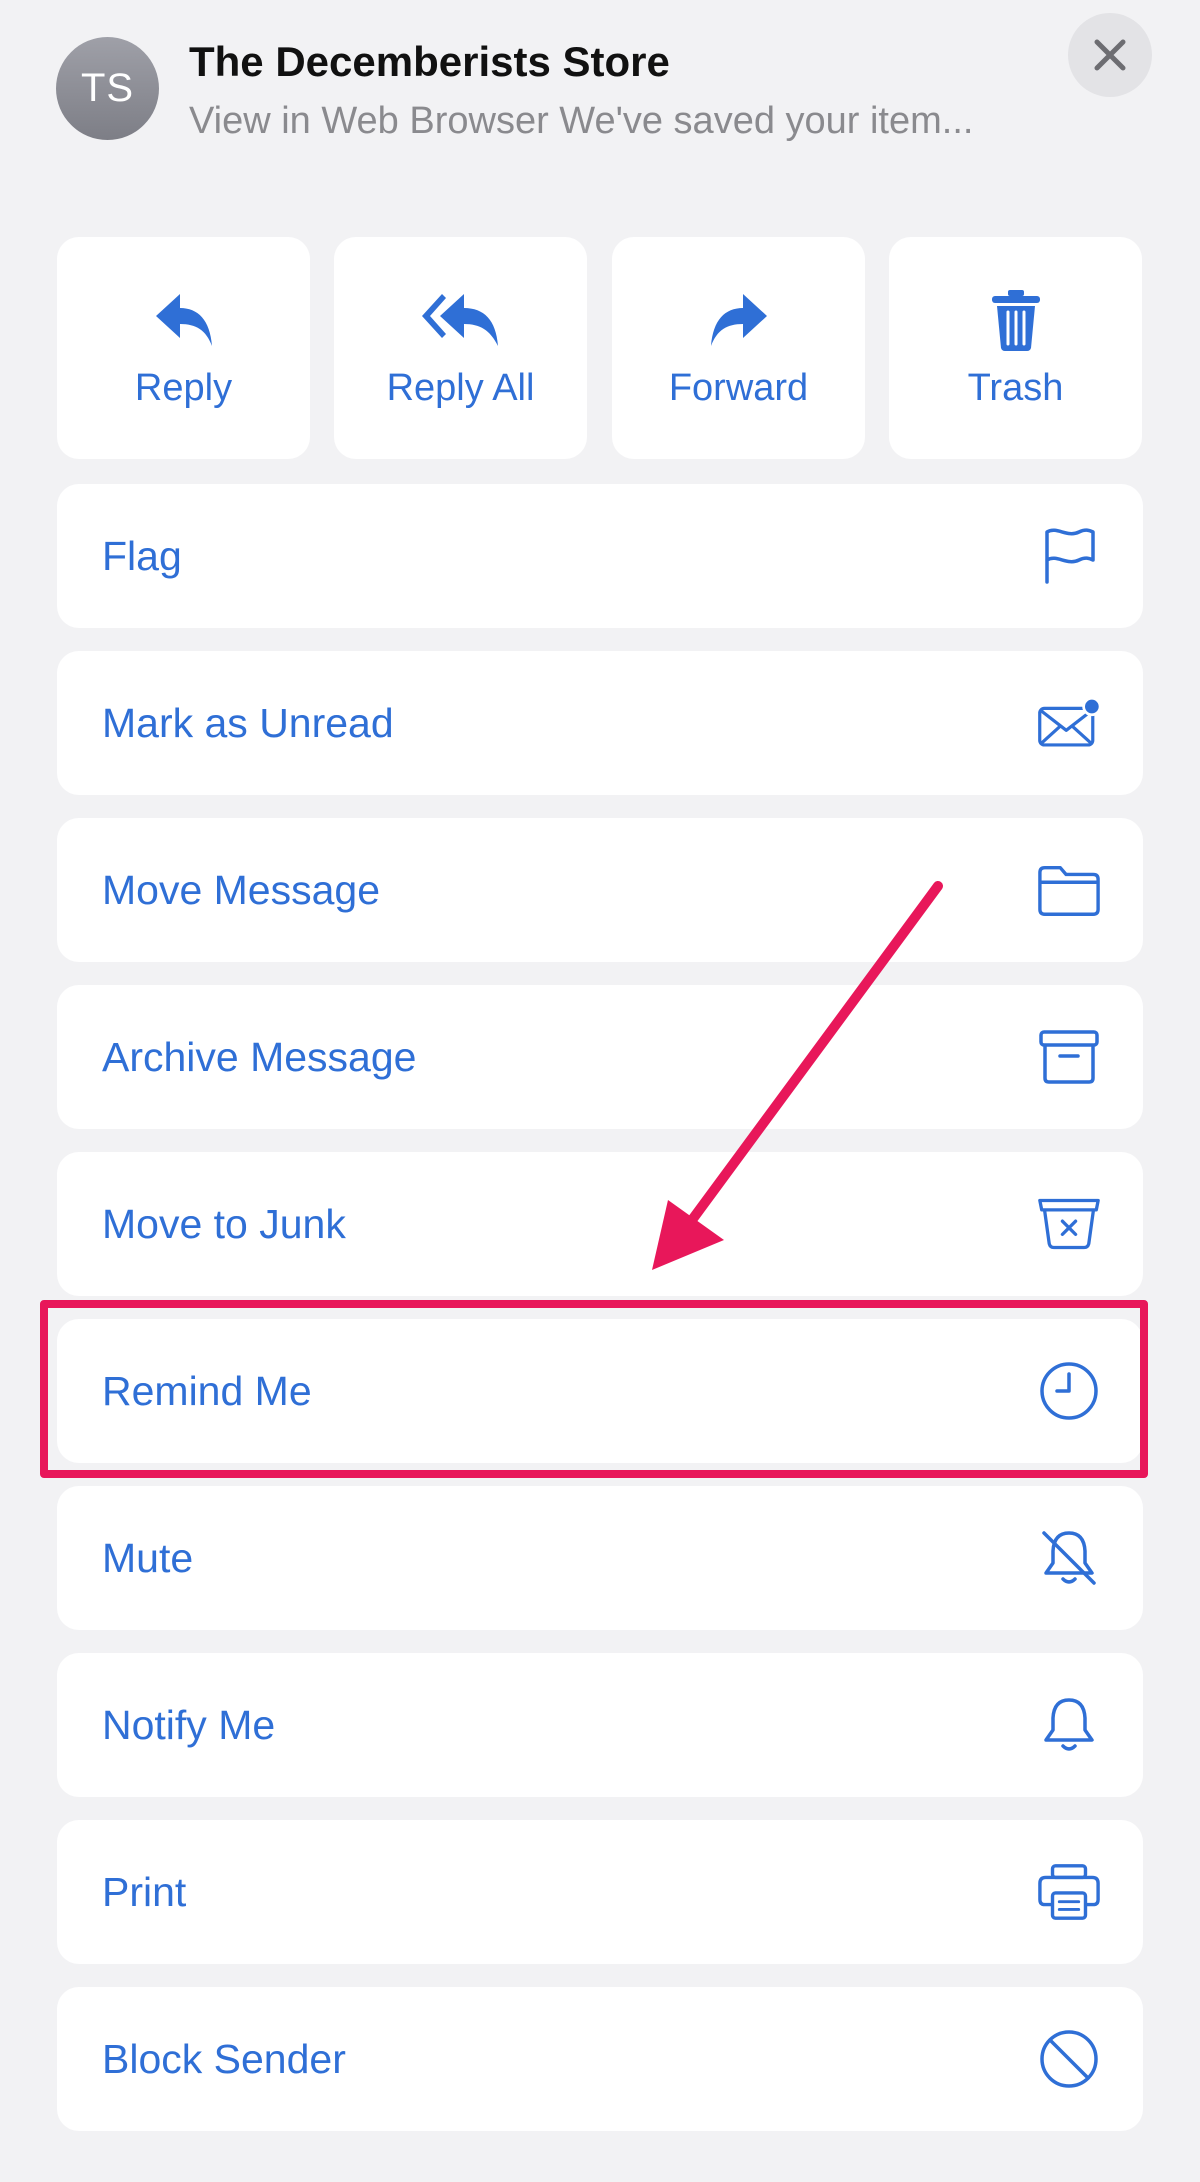 Image resolution: width=1200 pixels, height=2182 pixels. What do you see at coordinates (594, 1389) in the screenshot?
I see `highlight-box` at bounding box center [594, 1389].